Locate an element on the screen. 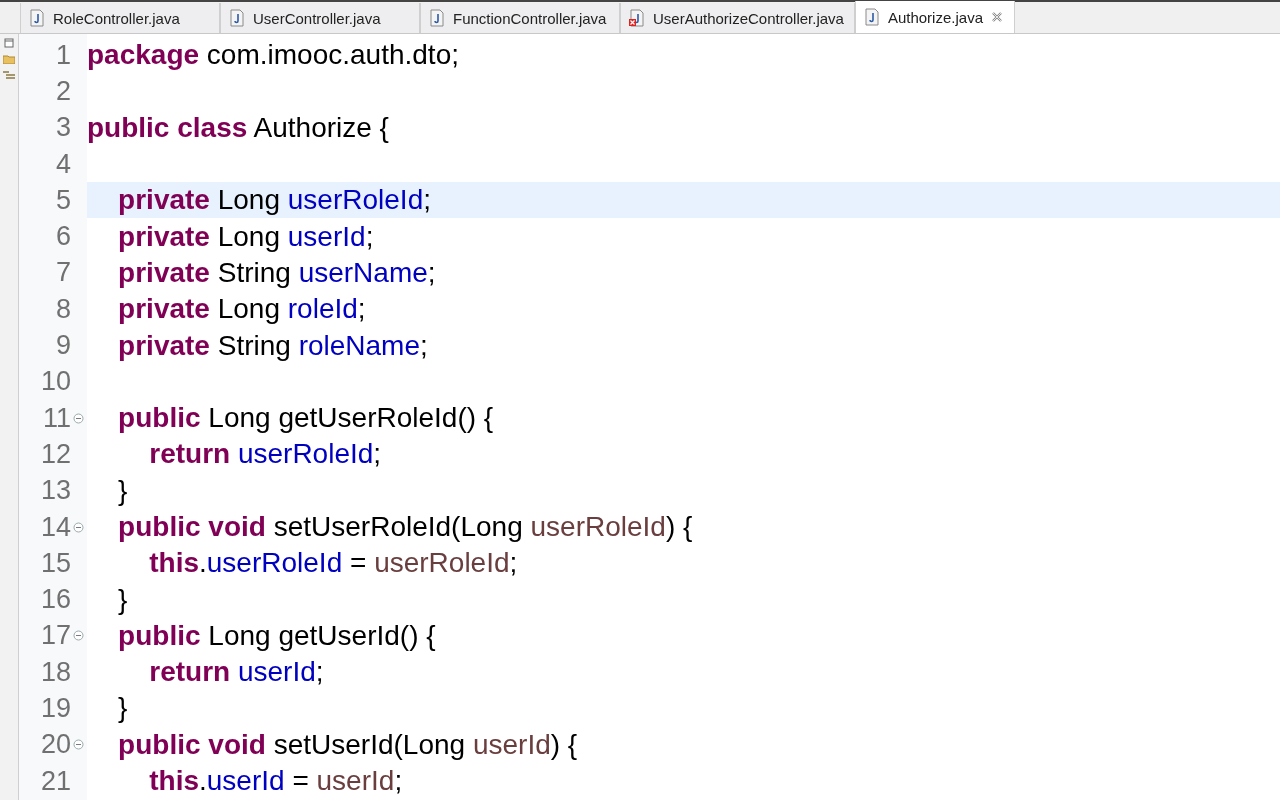 Image resolution: width=1280 pixels, height=800 pixels. outline-icon is located at coordinates (9, 75).